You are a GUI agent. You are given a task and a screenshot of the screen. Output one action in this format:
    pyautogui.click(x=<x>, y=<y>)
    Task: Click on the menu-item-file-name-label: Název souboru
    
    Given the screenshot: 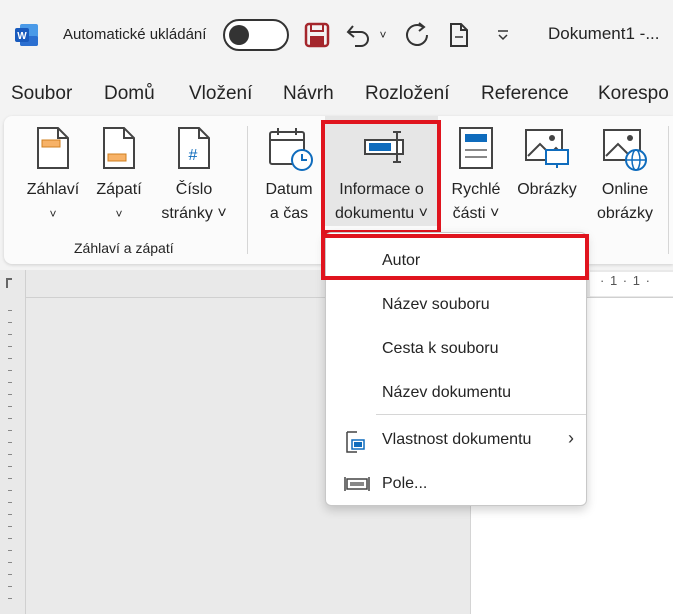 What is the action you would take?
    pyautogui.click(x=436, y=304)
    